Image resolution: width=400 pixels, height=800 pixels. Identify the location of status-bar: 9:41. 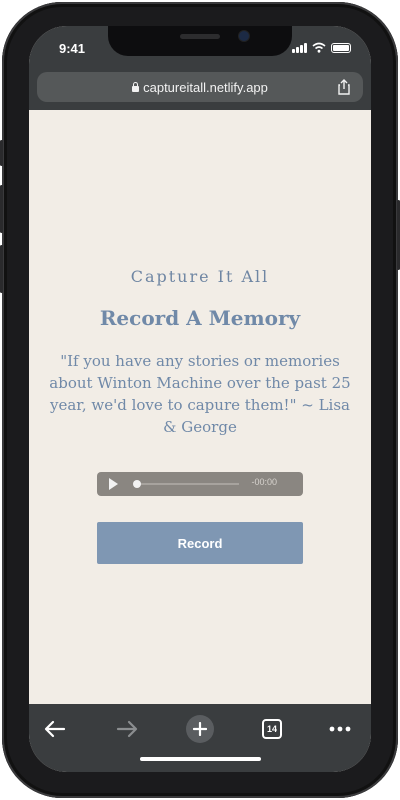
(200, 48).